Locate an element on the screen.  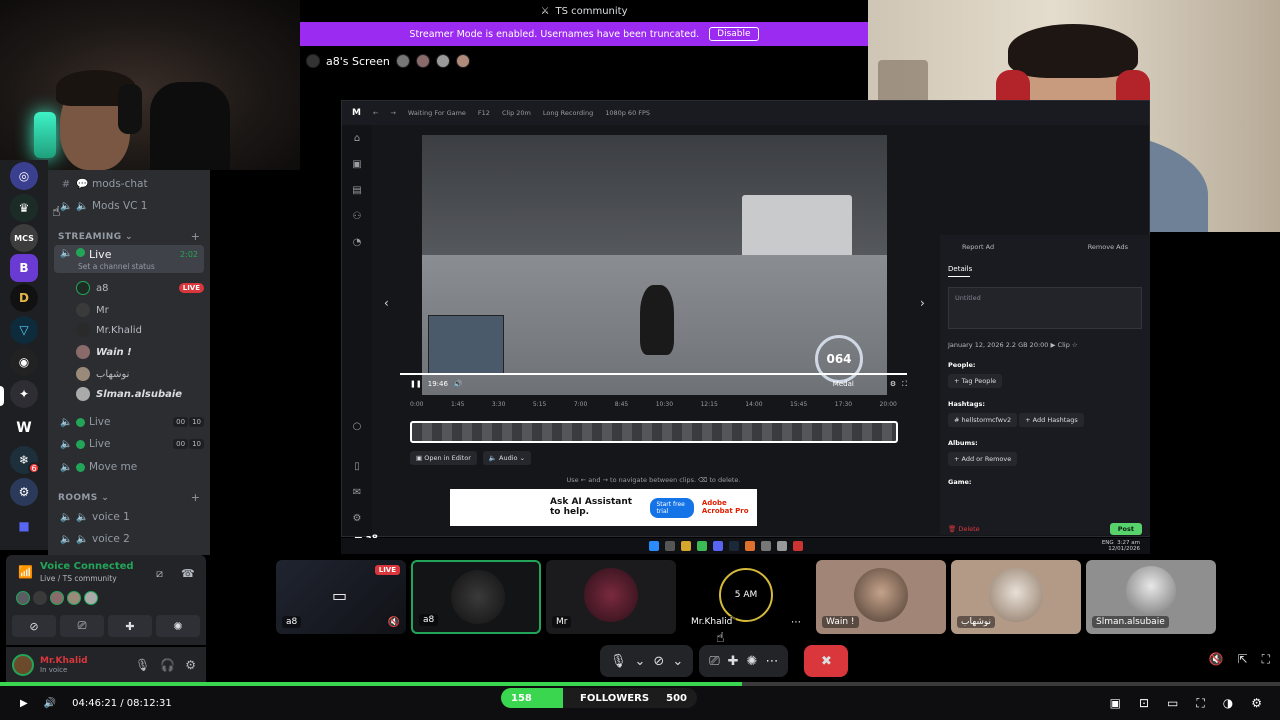
chrome-icon is located at coordinates (702, 546).